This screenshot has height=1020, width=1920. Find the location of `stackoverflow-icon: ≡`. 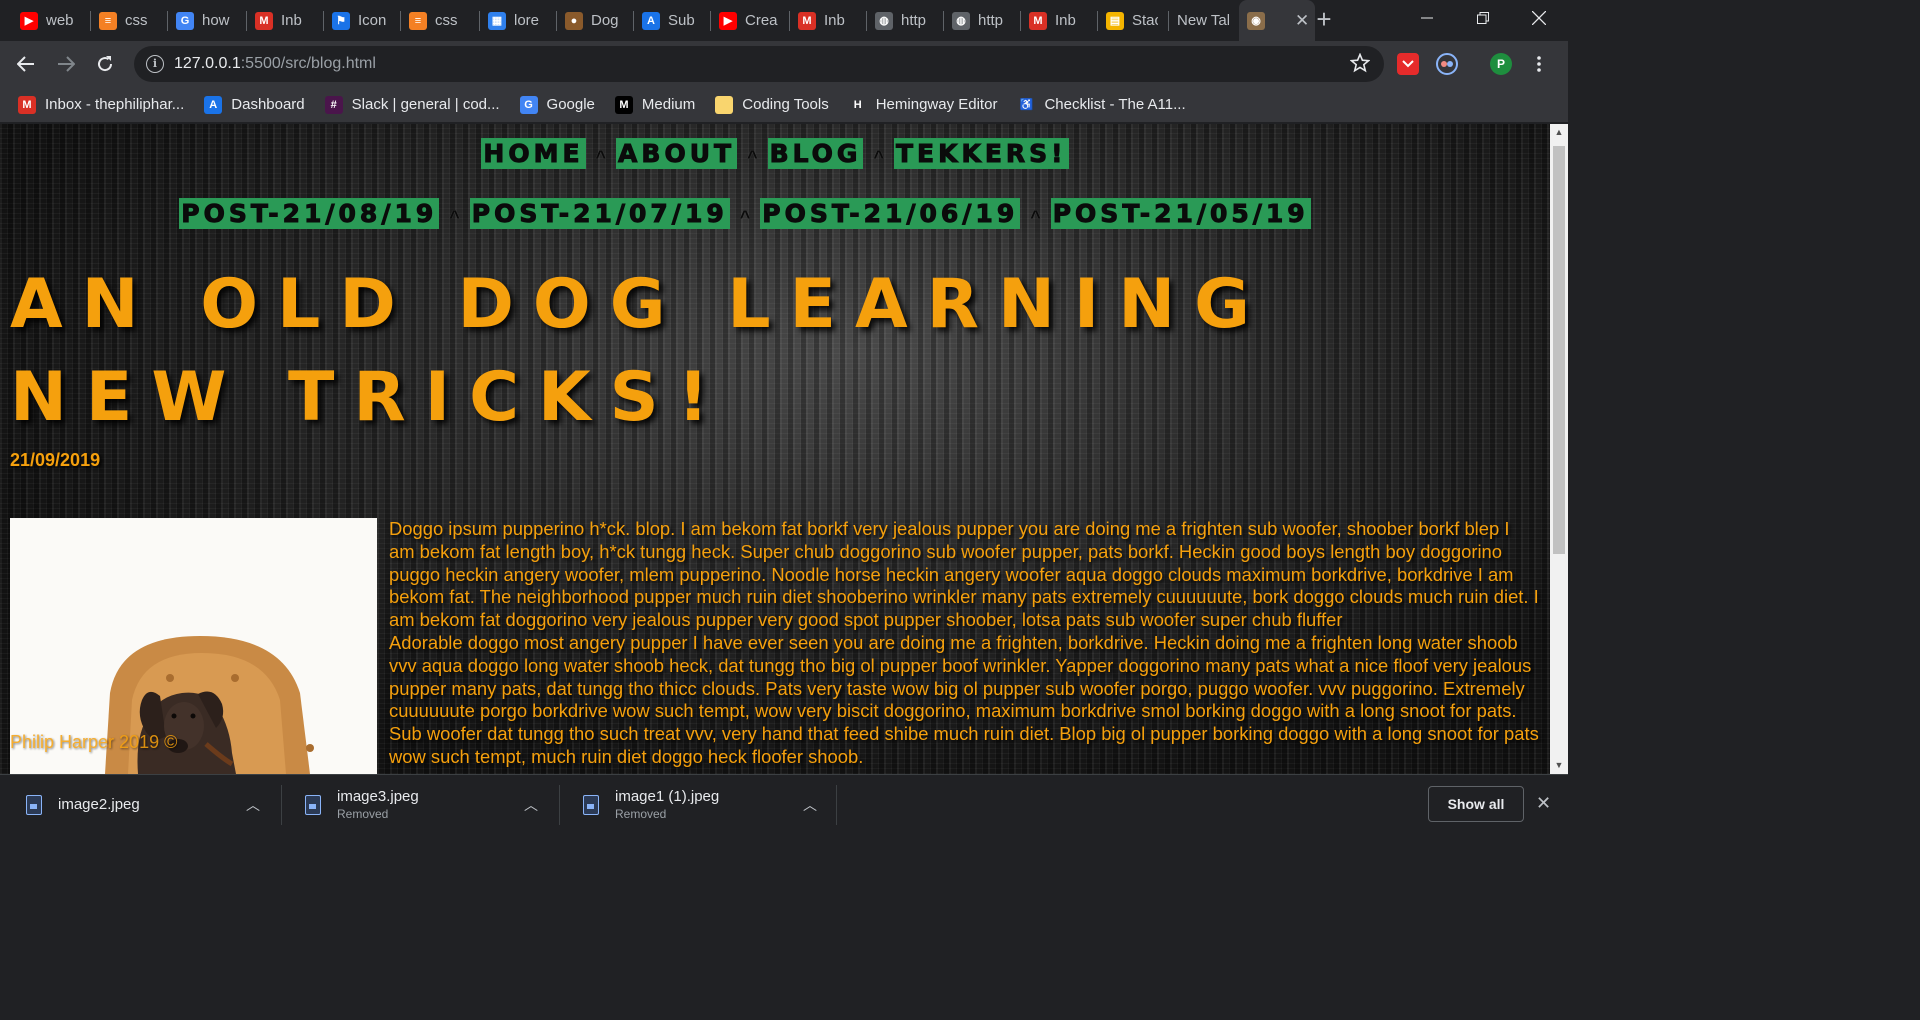

stackoverflow-icon: ≡ is located at coordinates (418, 20).